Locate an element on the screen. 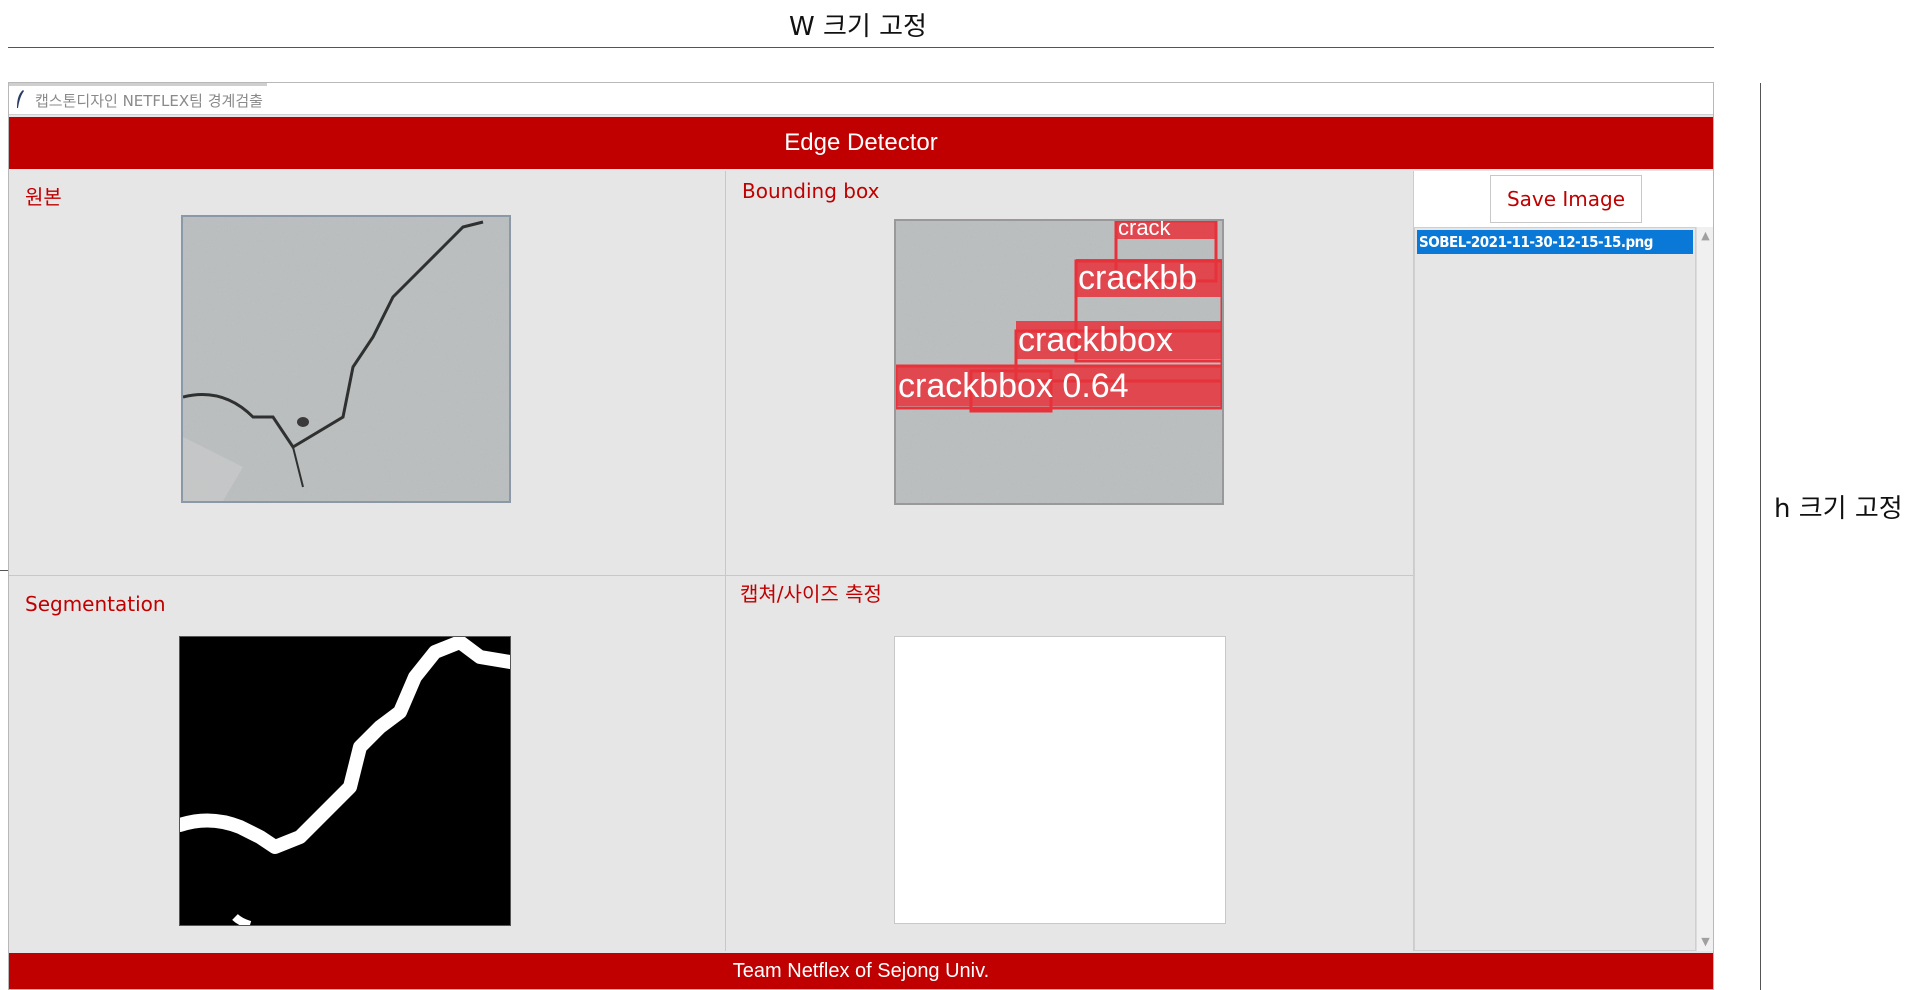  feather-icon is located at coordinates (20, 99).